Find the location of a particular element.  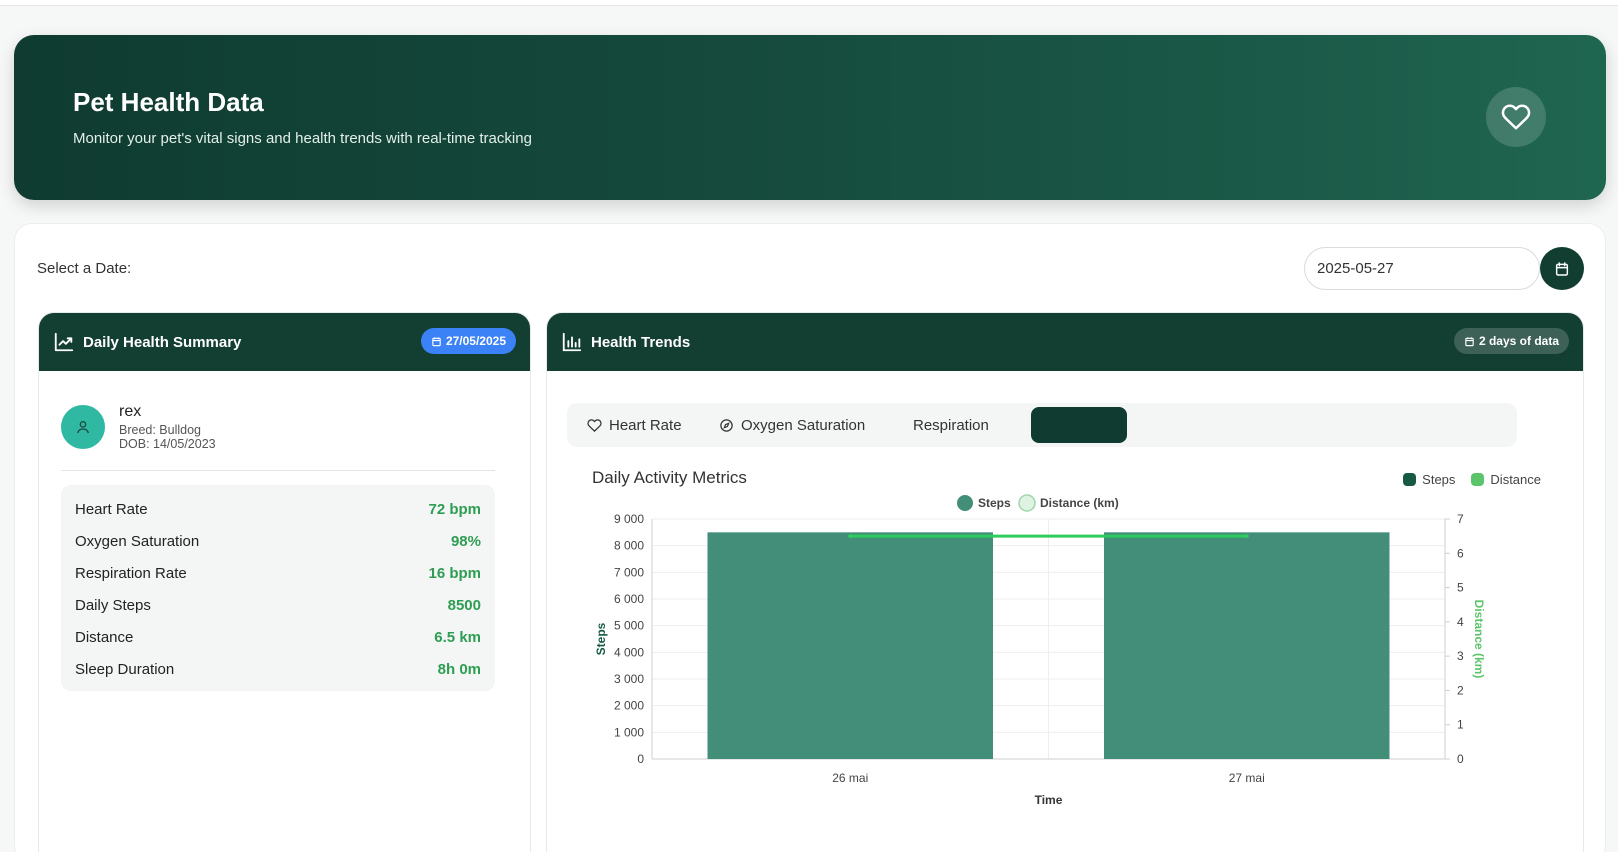

summary-date-badge: 27/05/2025 is located at coordinates (468, 341).